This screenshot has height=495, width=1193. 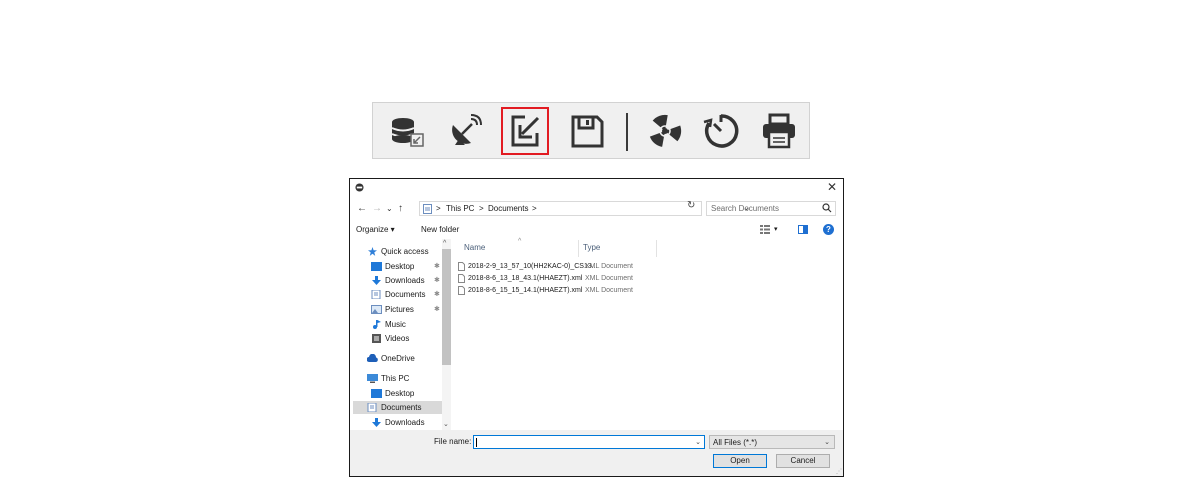 What do you see at coordinates (362, 209) in the screenshot?
I see `back-button: ←` at bounding box center [362, 209].